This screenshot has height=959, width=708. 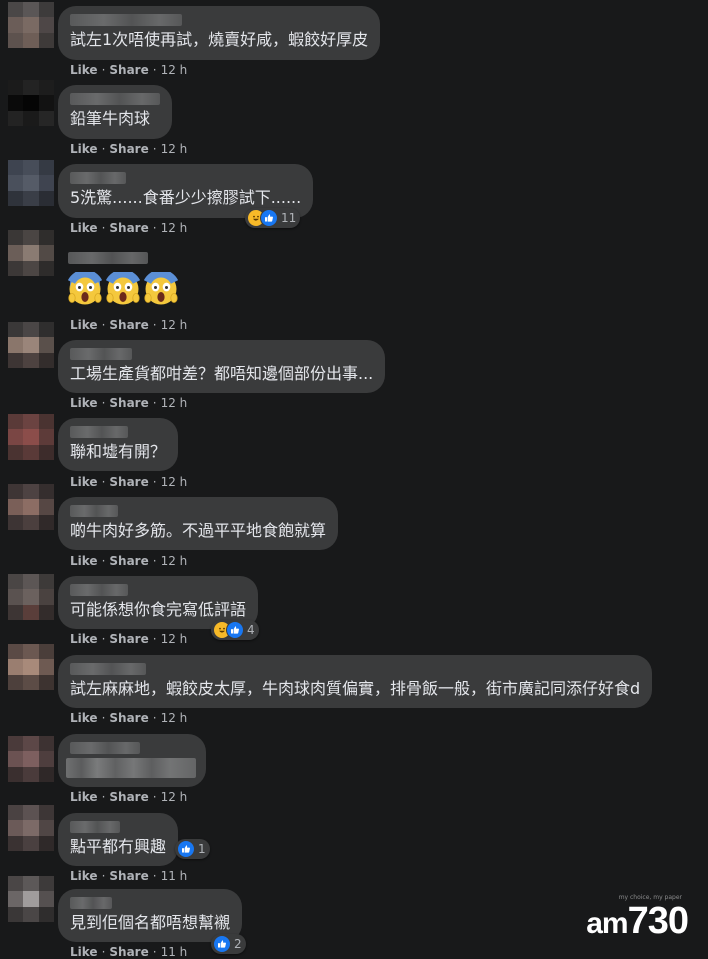 I want to click on reaction-count: 1, so click(x=202, y=849).